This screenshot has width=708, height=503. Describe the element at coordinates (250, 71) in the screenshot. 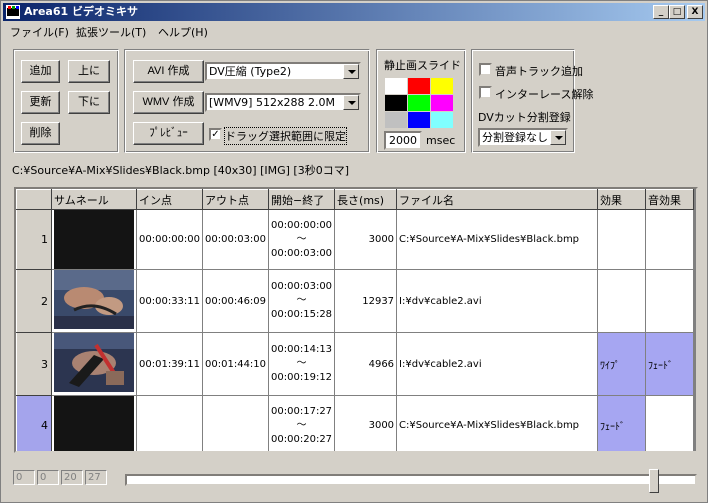

I see `avi-codec-value: DV圧縮 (Type2)` at that location.